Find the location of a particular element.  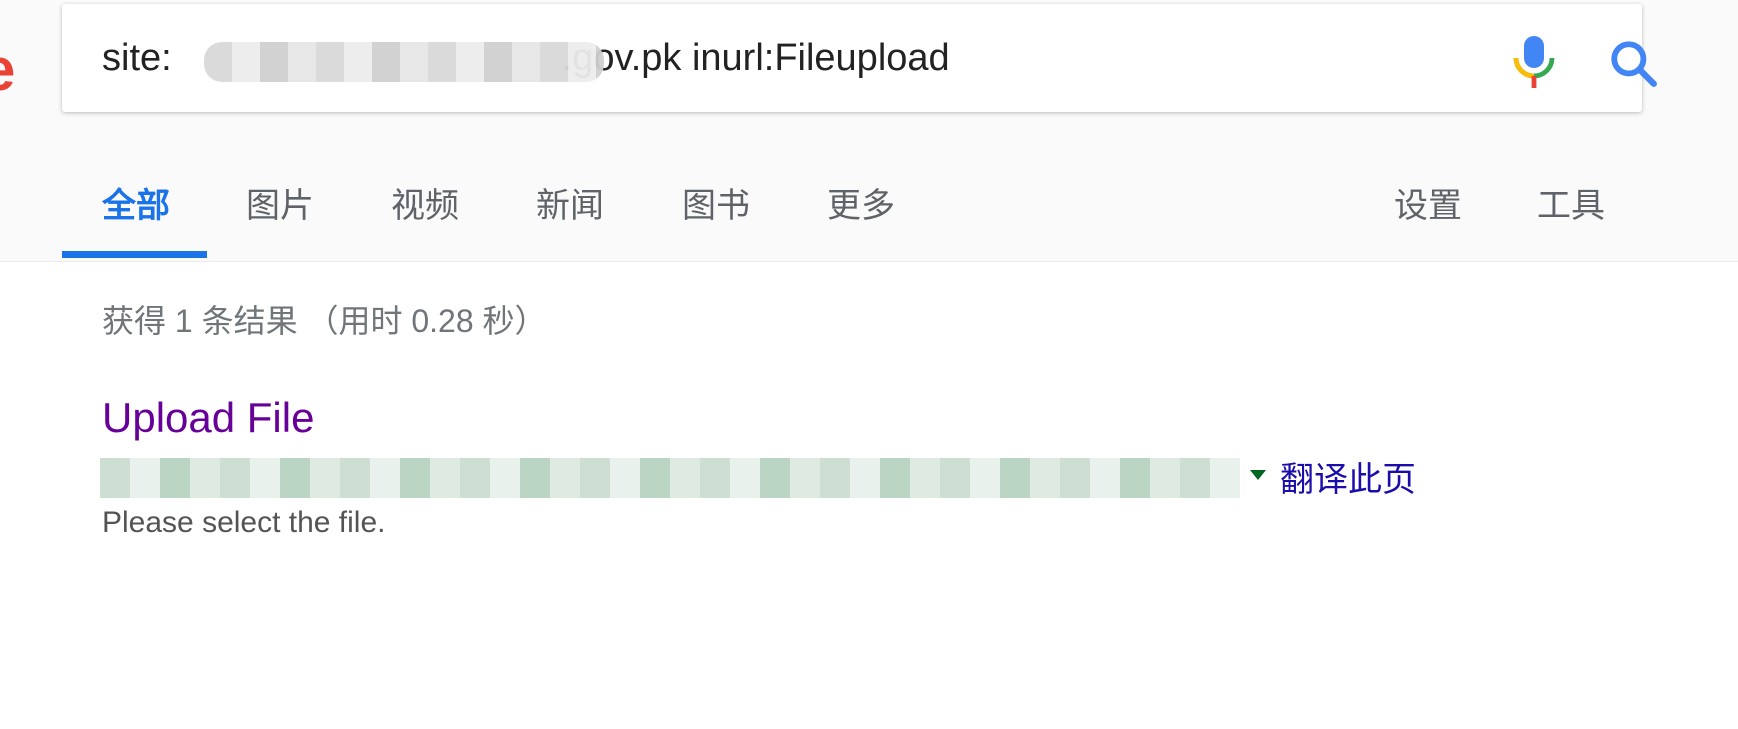

query-suffix: .gov.pk inurl:Fileupload is located at coordinates (755, 57).